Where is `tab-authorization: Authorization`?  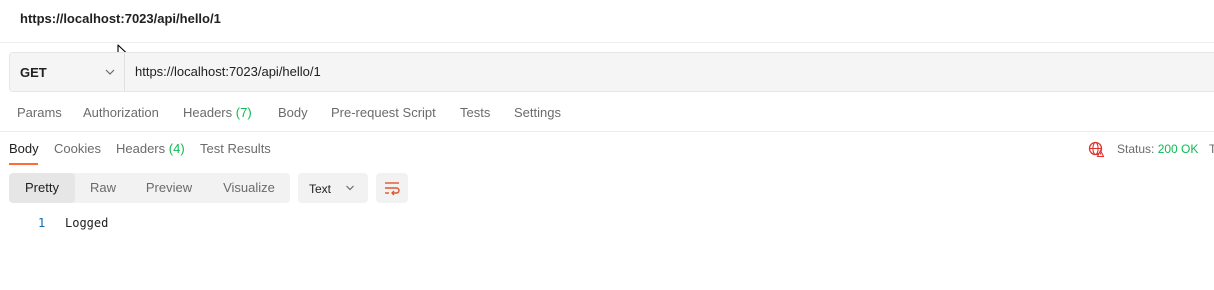 tab-authorization: Authorization is located at coordinates (121, 112).